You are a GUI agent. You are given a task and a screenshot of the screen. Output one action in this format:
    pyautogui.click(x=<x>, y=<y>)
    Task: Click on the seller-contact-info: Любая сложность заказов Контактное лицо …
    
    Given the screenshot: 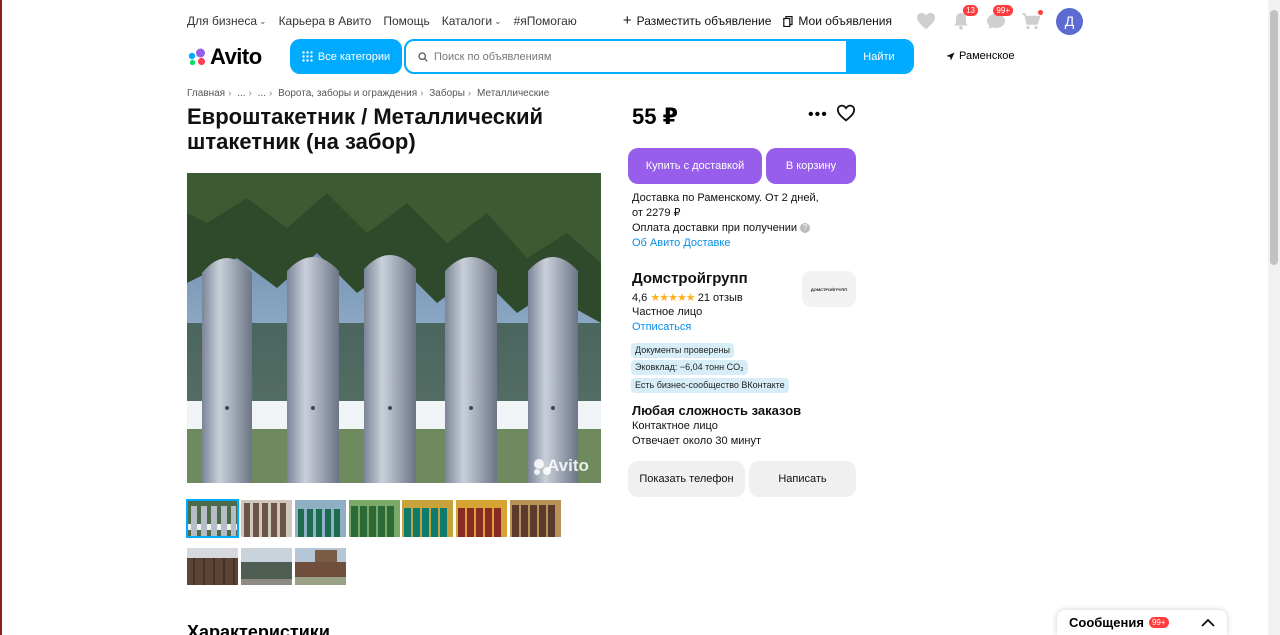 What is the action you would take?
    pyautogui.click(x=716, y=426)
    